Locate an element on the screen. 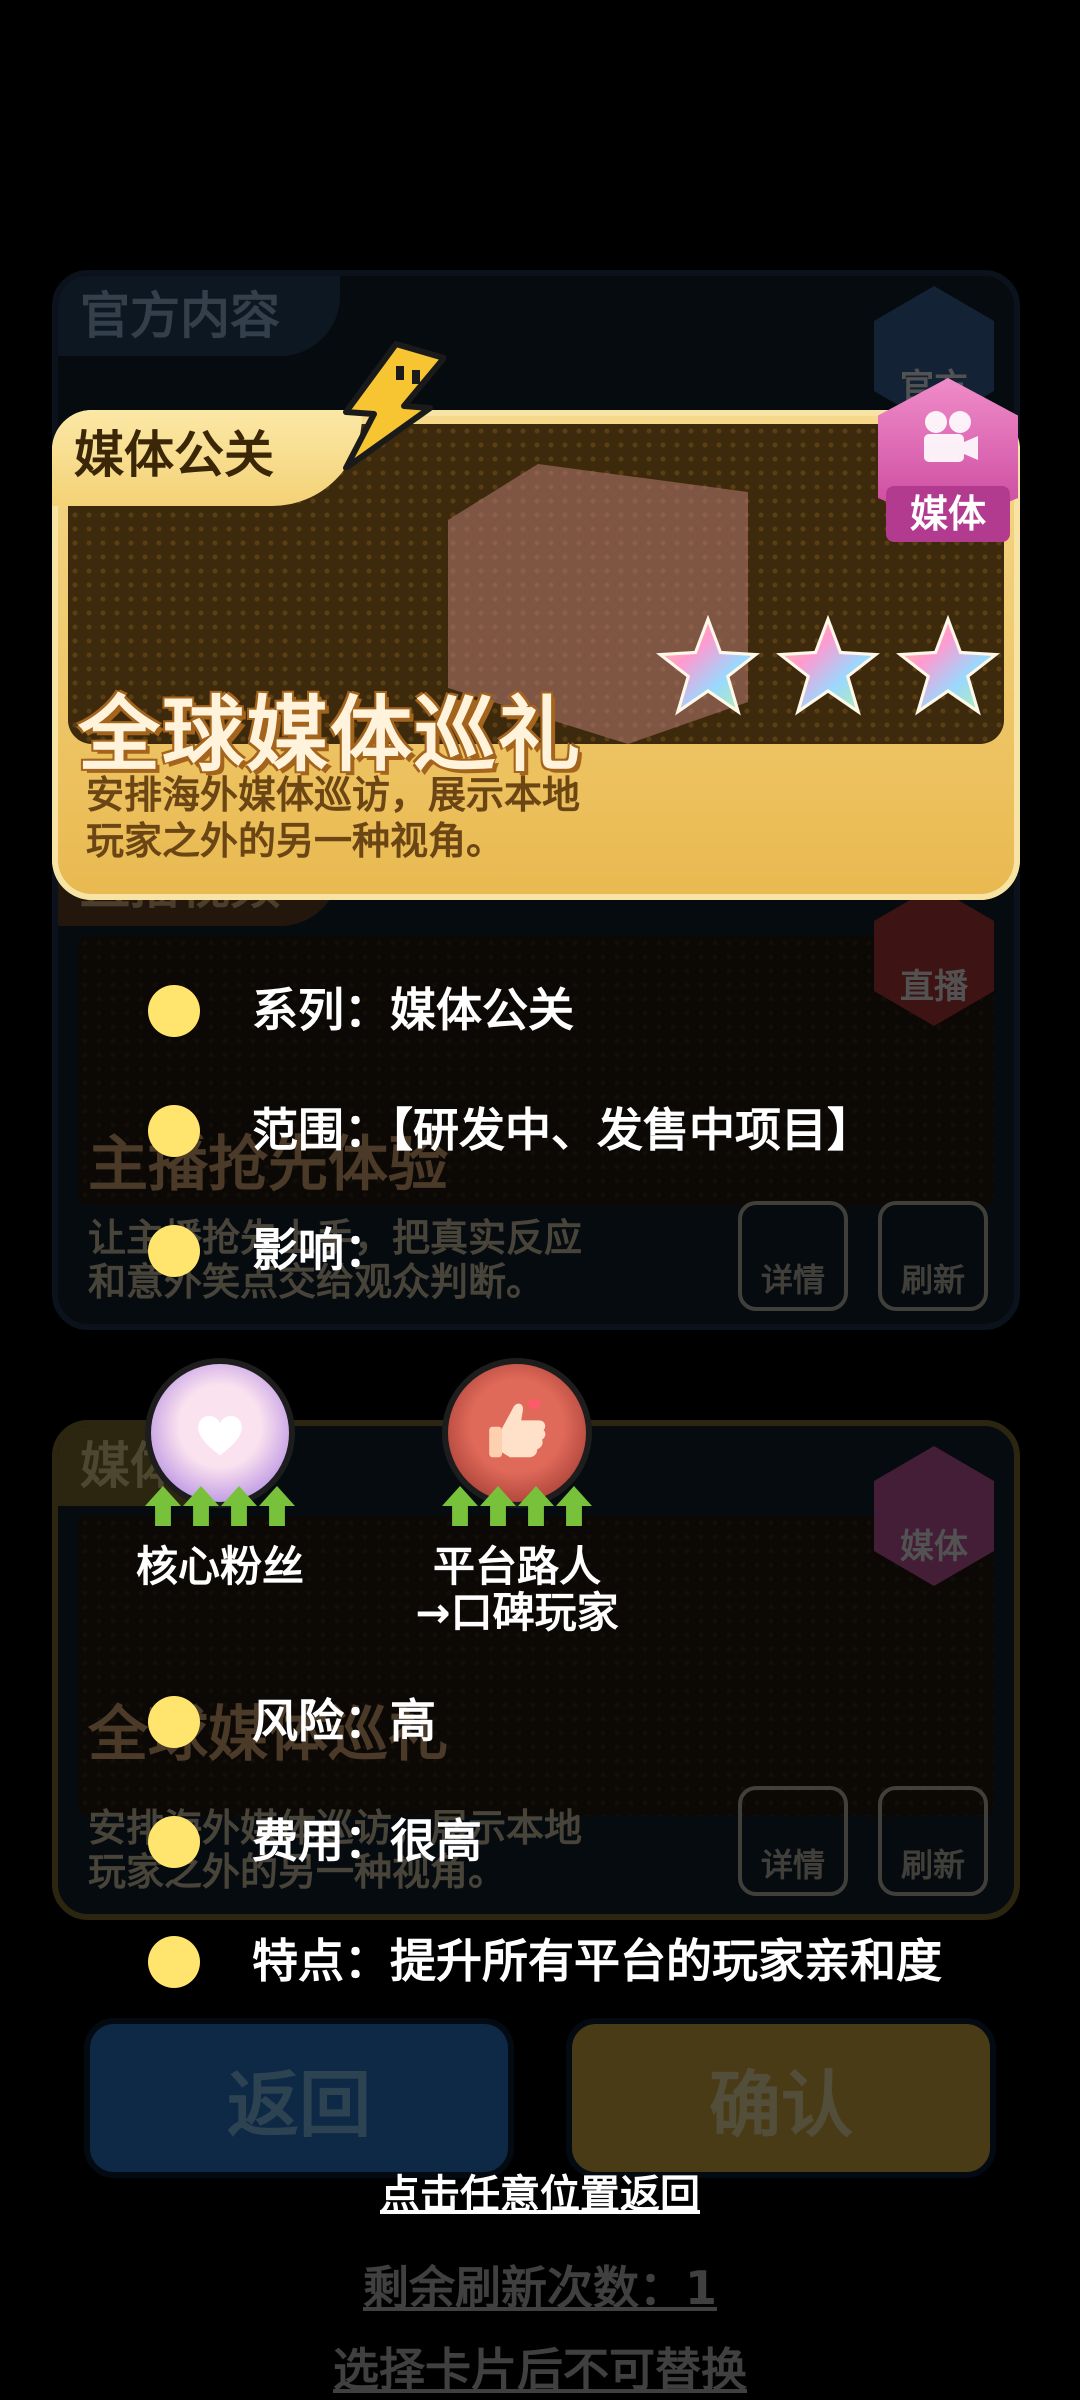  detail-text: 影响： is located at coordinates (321, 1250).